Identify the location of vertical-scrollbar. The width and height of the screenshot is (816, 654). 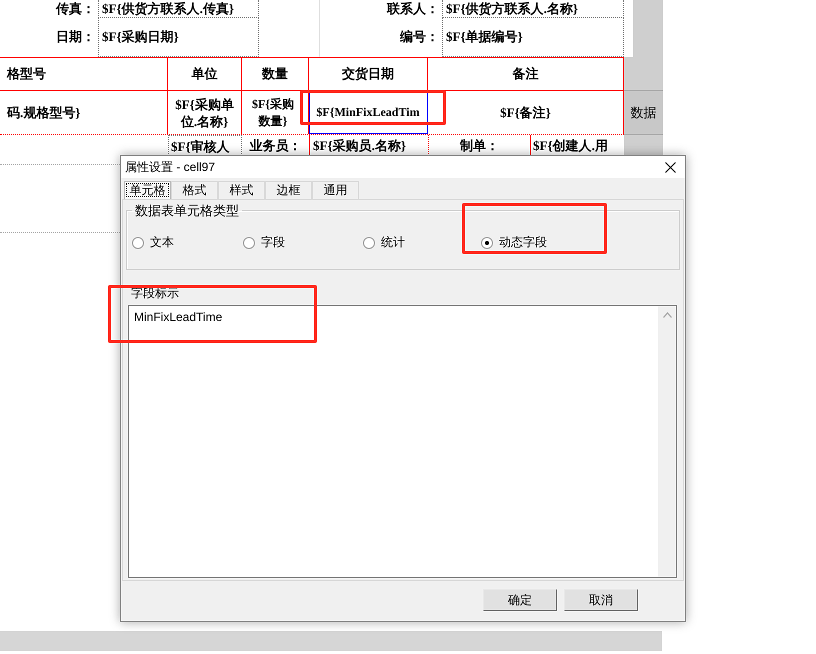
(667, 441).